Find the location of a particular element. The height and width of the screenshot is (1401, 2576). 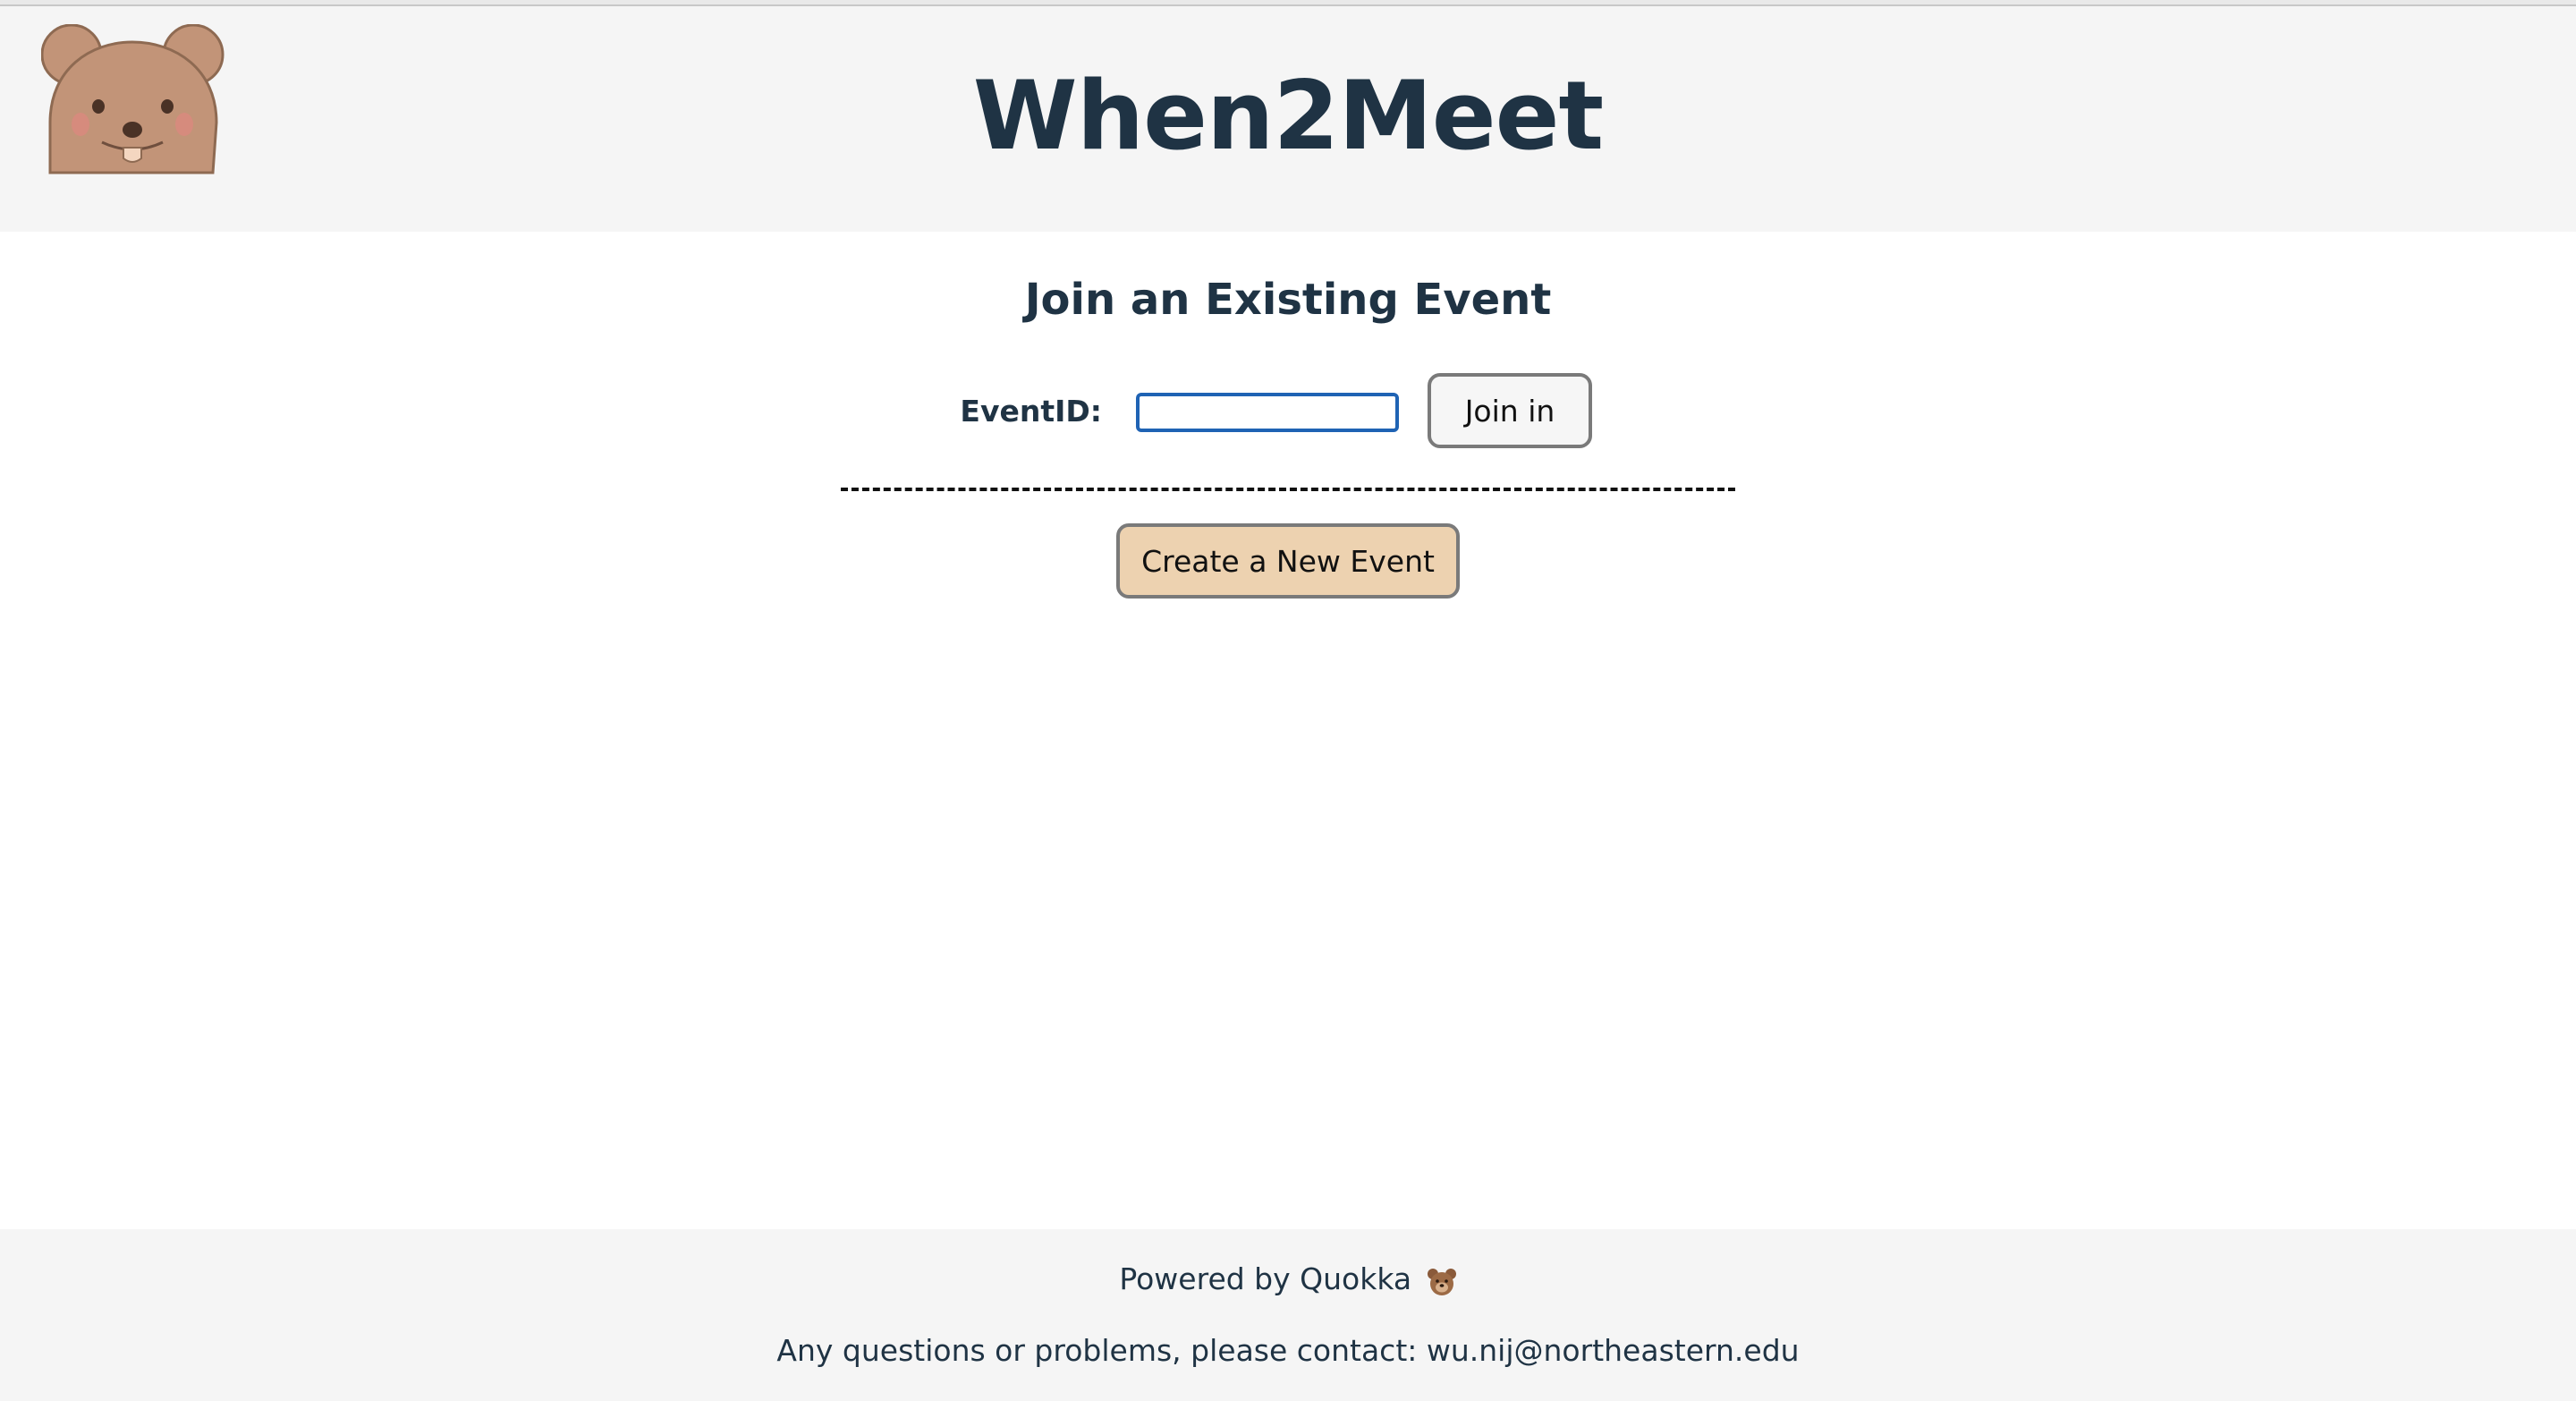

event-id-input is located at coordinates (1267, 412).